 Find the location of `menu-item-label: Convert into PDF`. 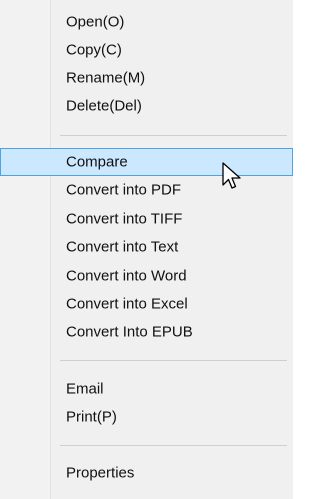

menu-item-label: Convert into PDF is located at coordinates (124, 190).